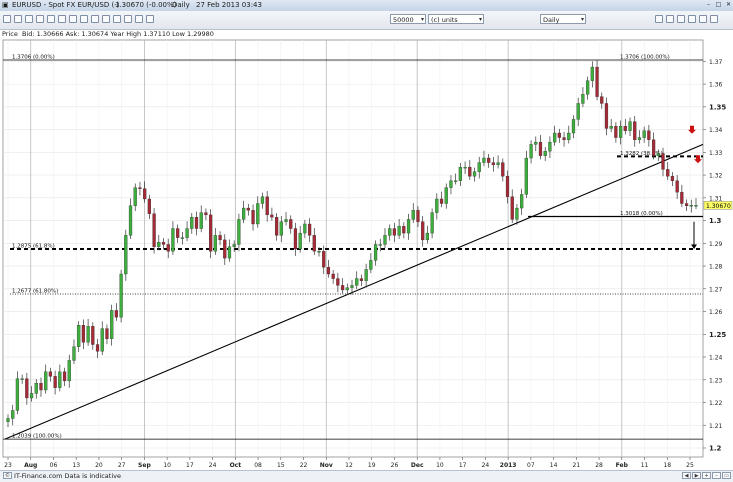 The image size is (733, 482). What do you see at coordinates (99, 465) in the screenshot?
I see `x-tick-label: 20` at bounding box center [99, 465].